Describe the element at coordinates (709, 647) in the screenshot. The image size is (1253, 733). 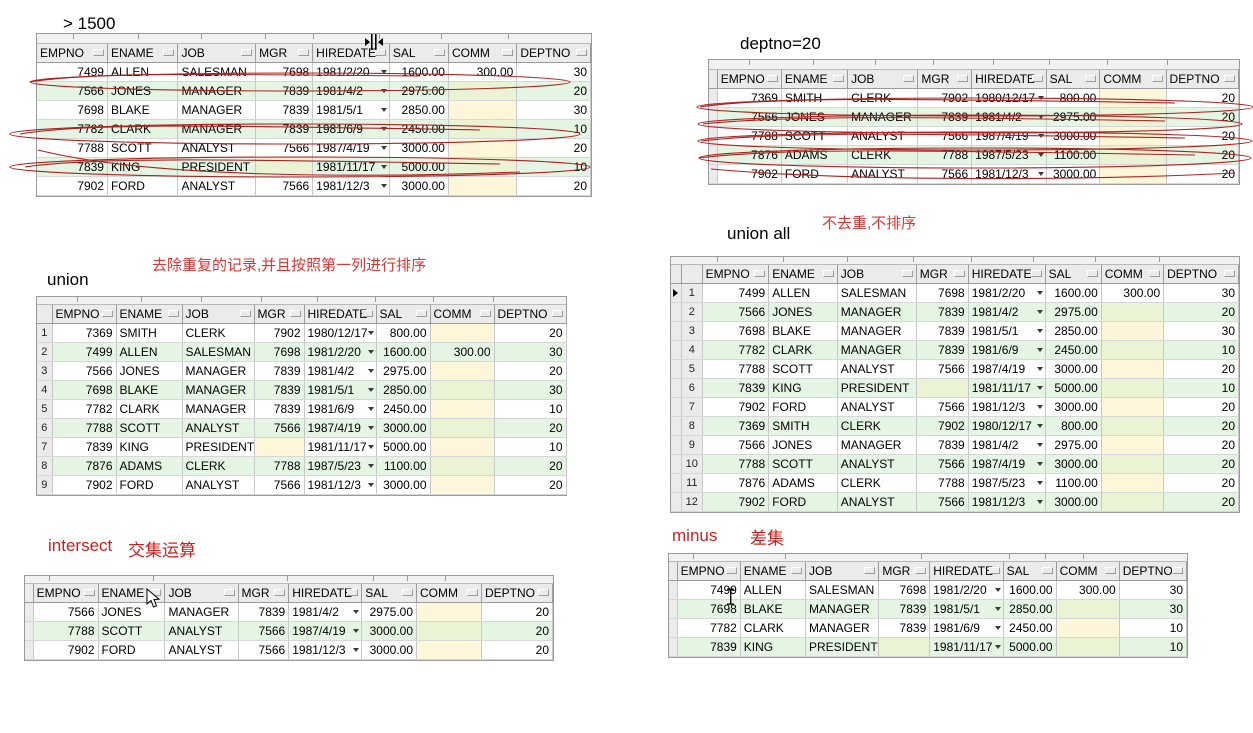
I see `cell-empno: 7839` at that location.